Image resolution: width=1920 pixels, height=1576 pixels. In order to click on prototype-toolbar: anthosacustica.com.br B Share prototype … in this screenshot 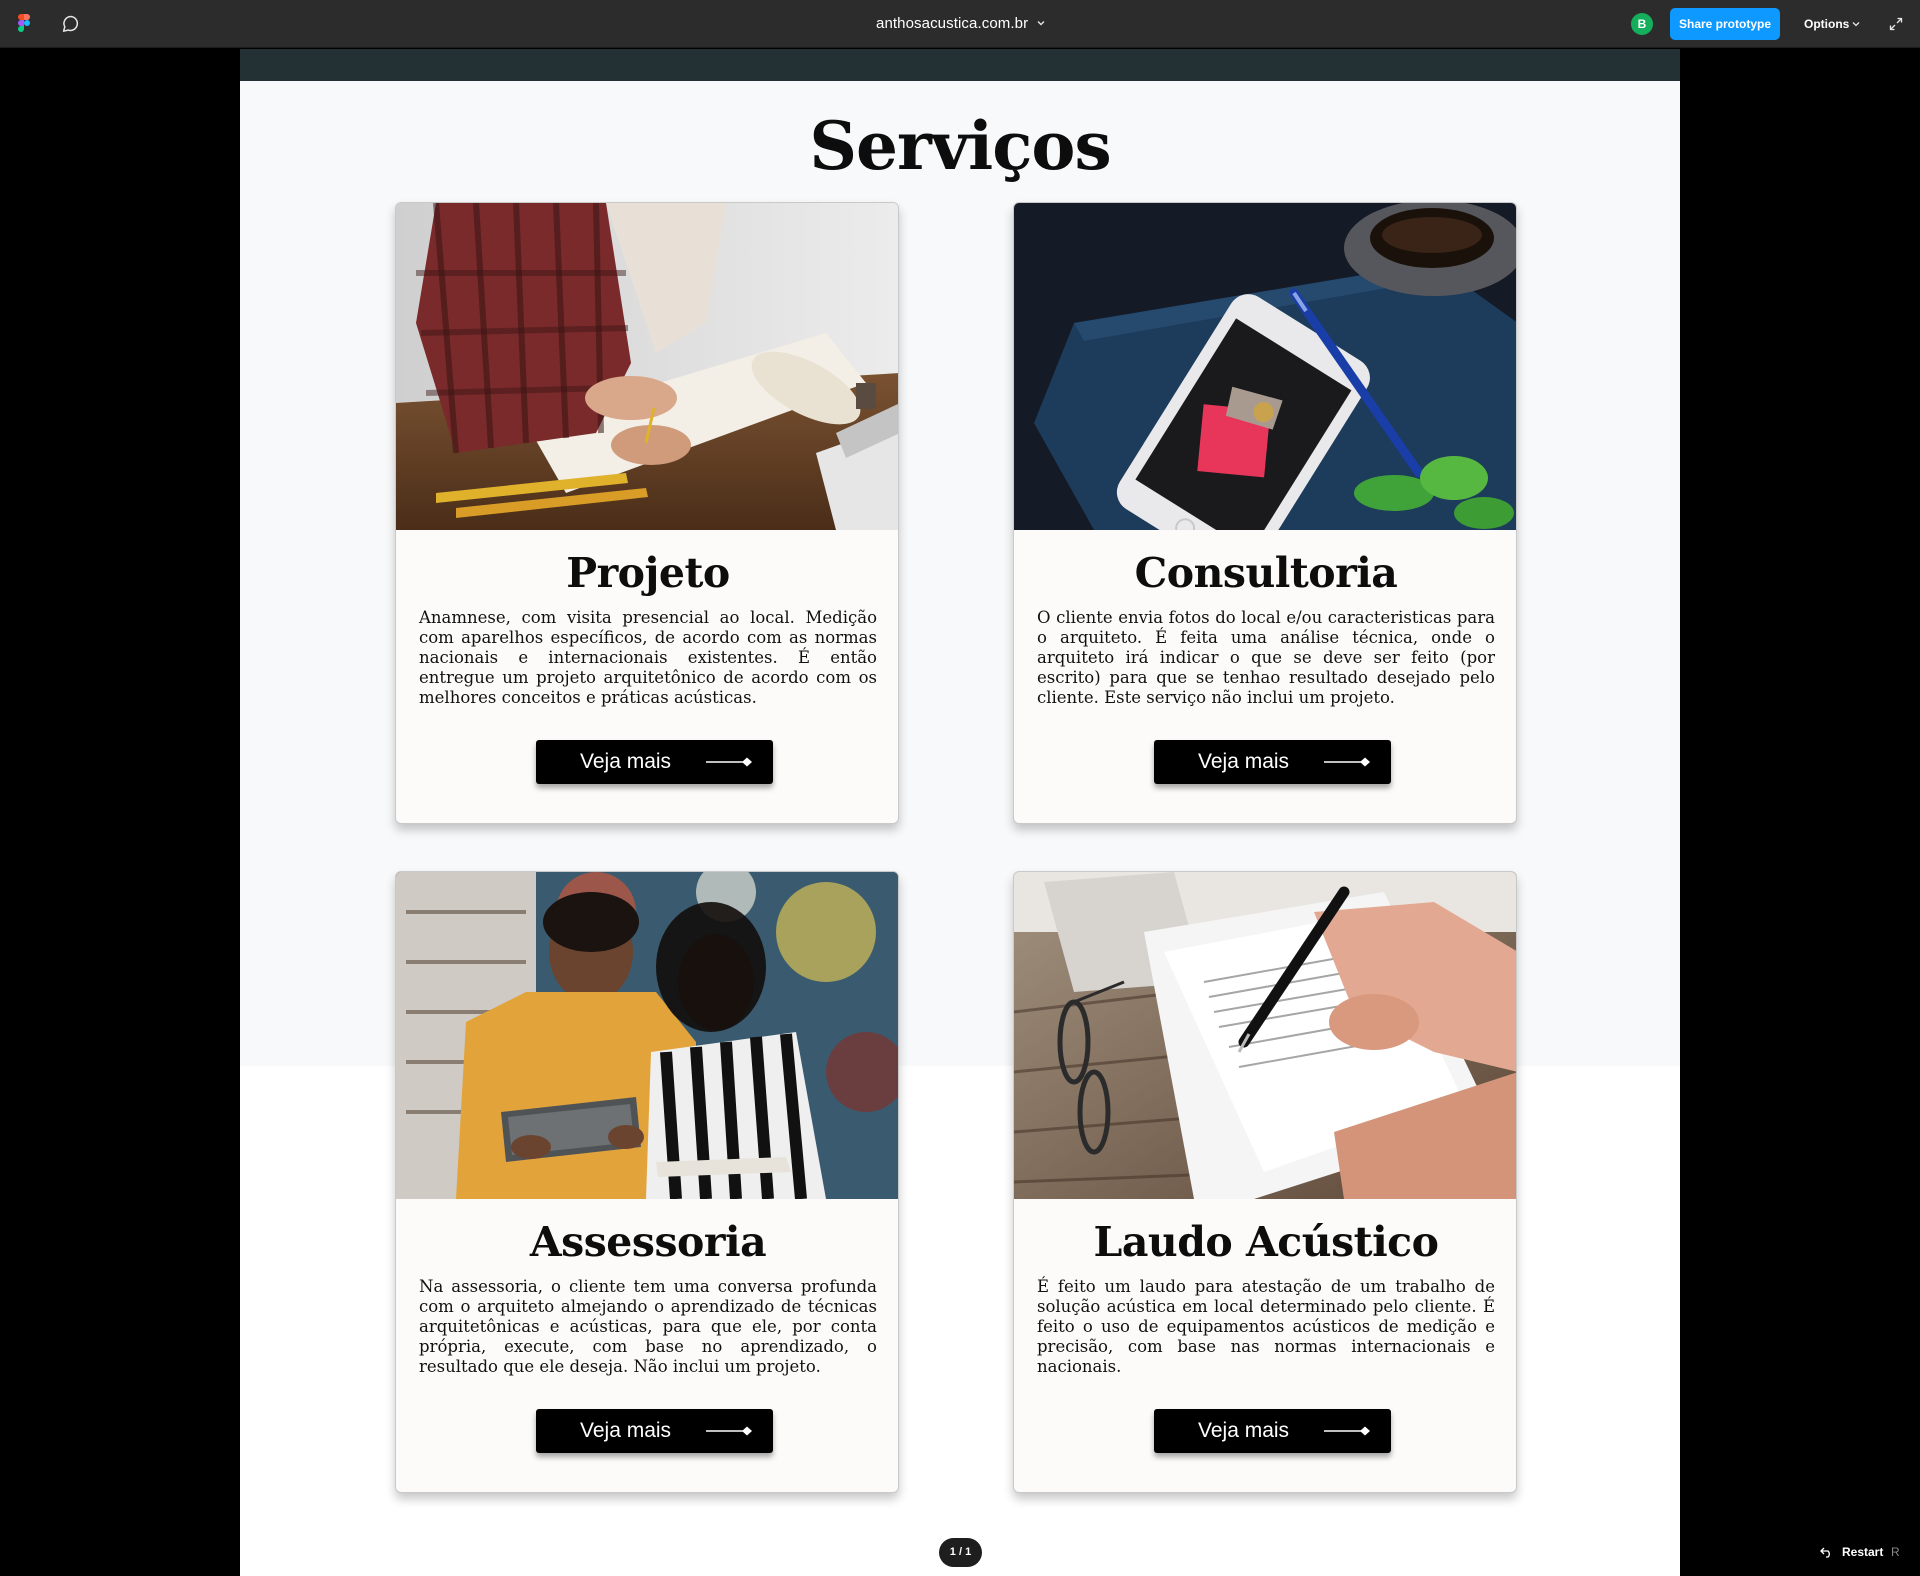, I will do `click(960, 24)`.